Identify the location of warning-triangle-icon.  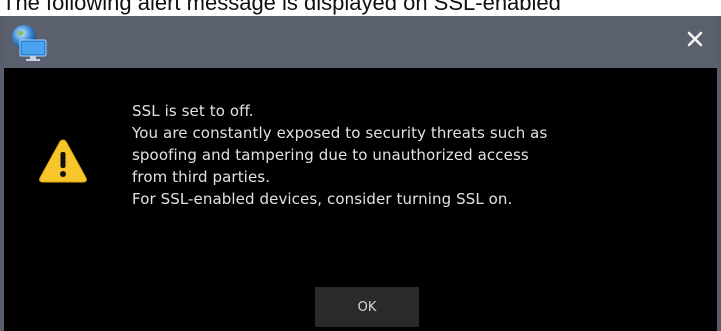
(63, 161).